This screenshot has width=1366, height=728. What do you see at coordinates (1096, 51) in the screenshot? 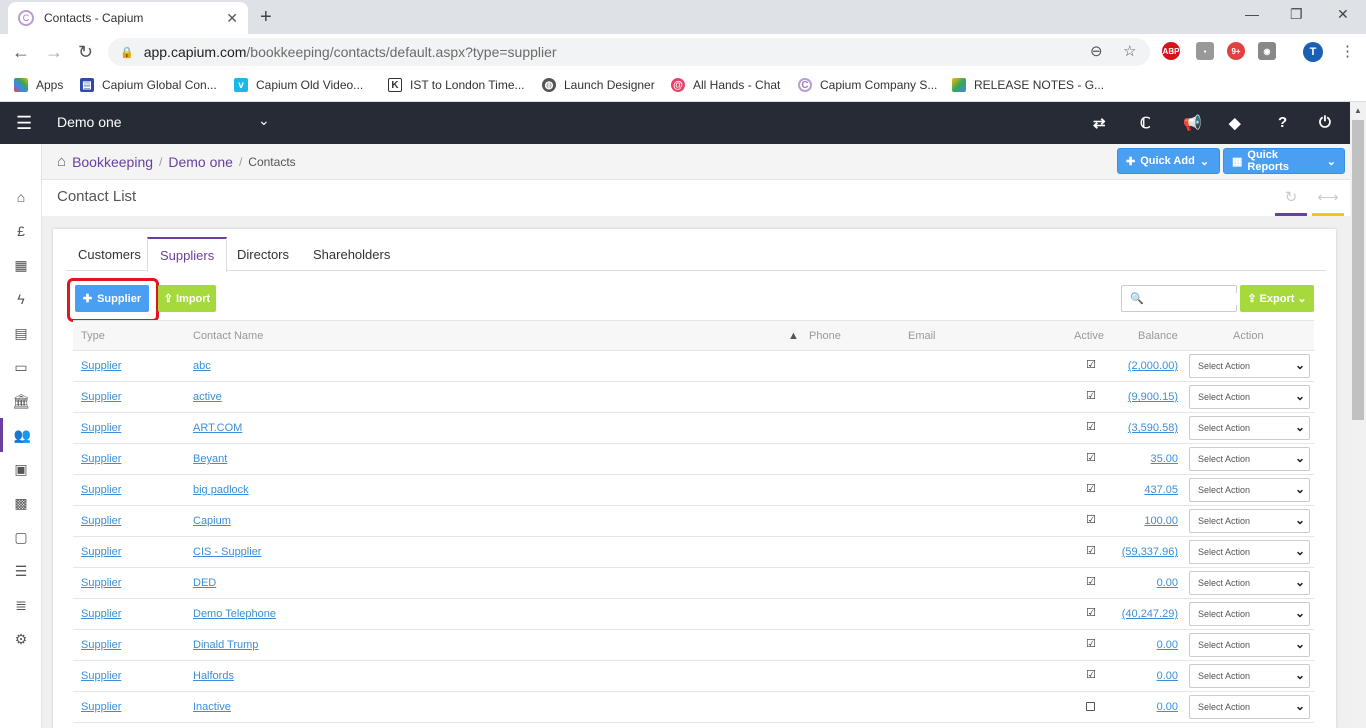
I see `zoom-icon: ⊖` at bounding box center [1096, 51].